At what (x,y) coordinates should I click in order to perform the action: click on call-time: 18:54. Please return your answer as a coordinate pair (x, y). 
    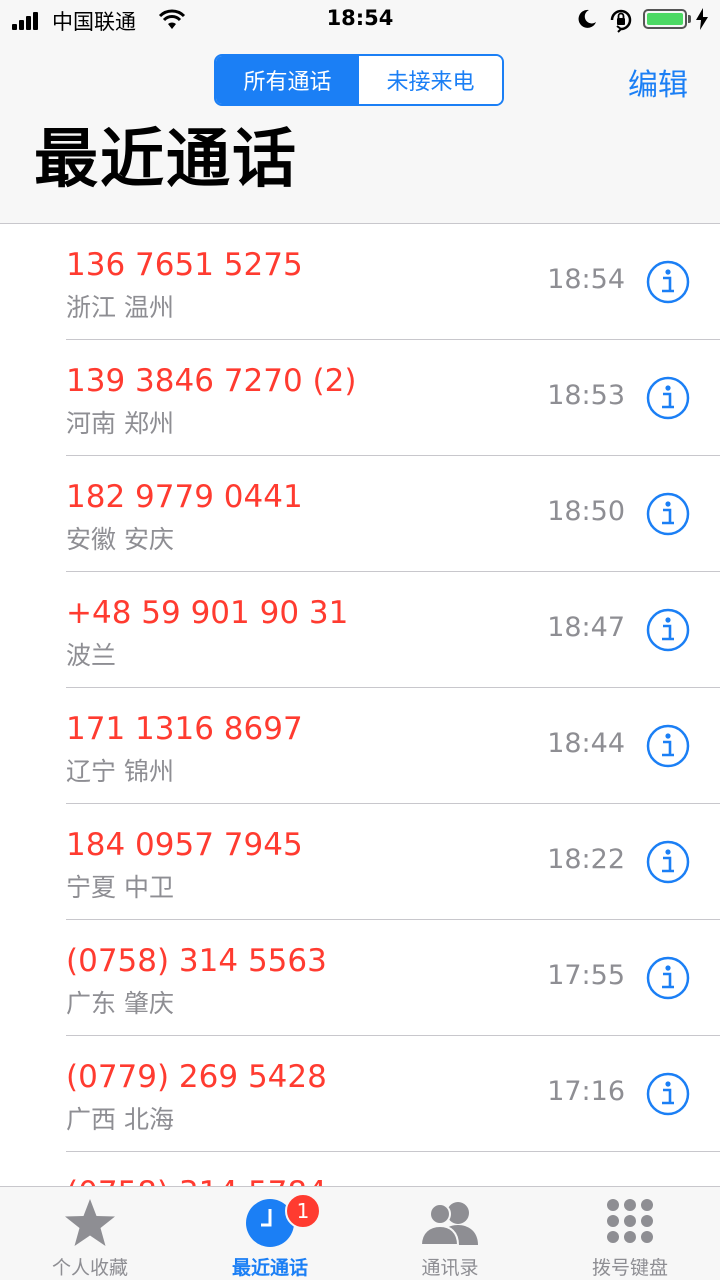
    Looking at the image, I should click on (586, 279).